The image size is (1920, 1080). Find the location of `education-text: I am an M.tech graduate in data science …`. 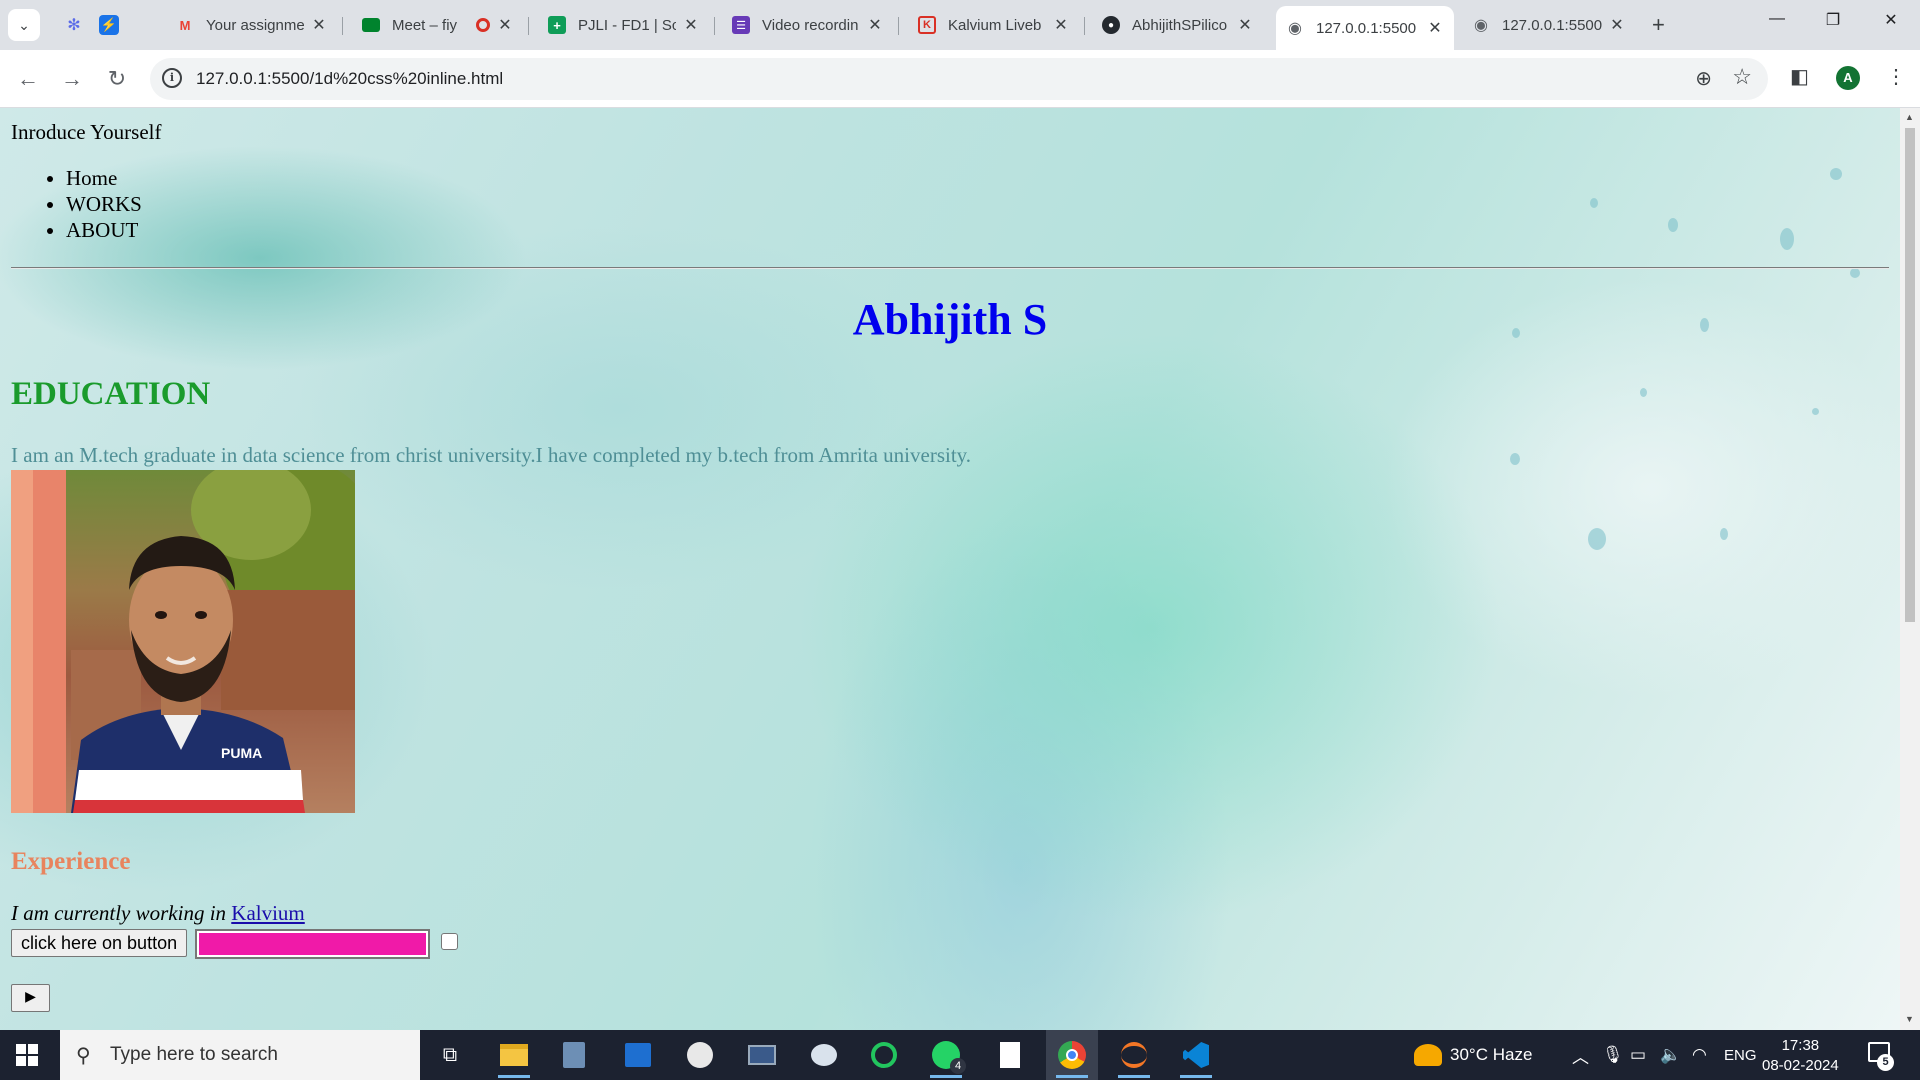

education-text: I am an M.tech graduate in data science … is located at coordinates (491, 455).